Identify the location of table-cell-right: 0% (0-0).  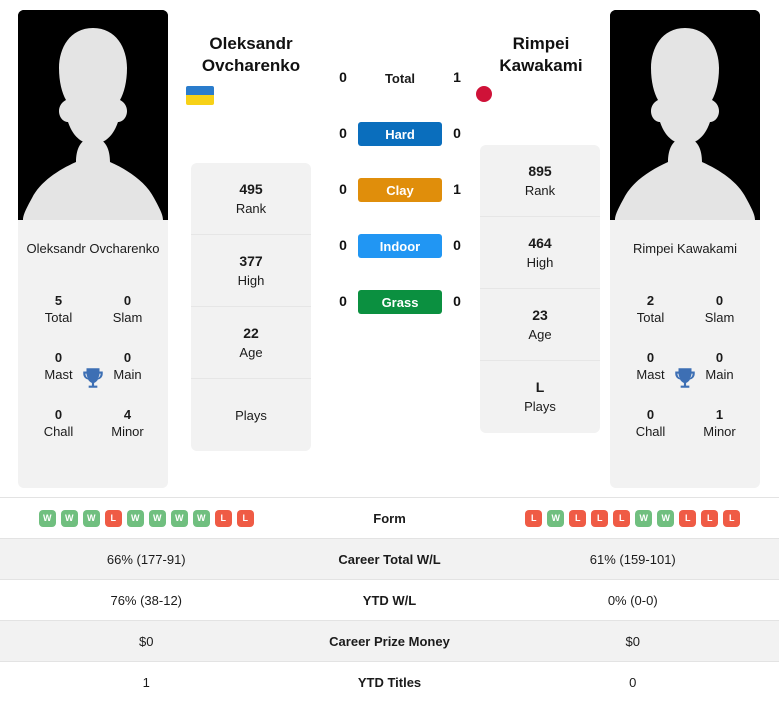
(632, 600).